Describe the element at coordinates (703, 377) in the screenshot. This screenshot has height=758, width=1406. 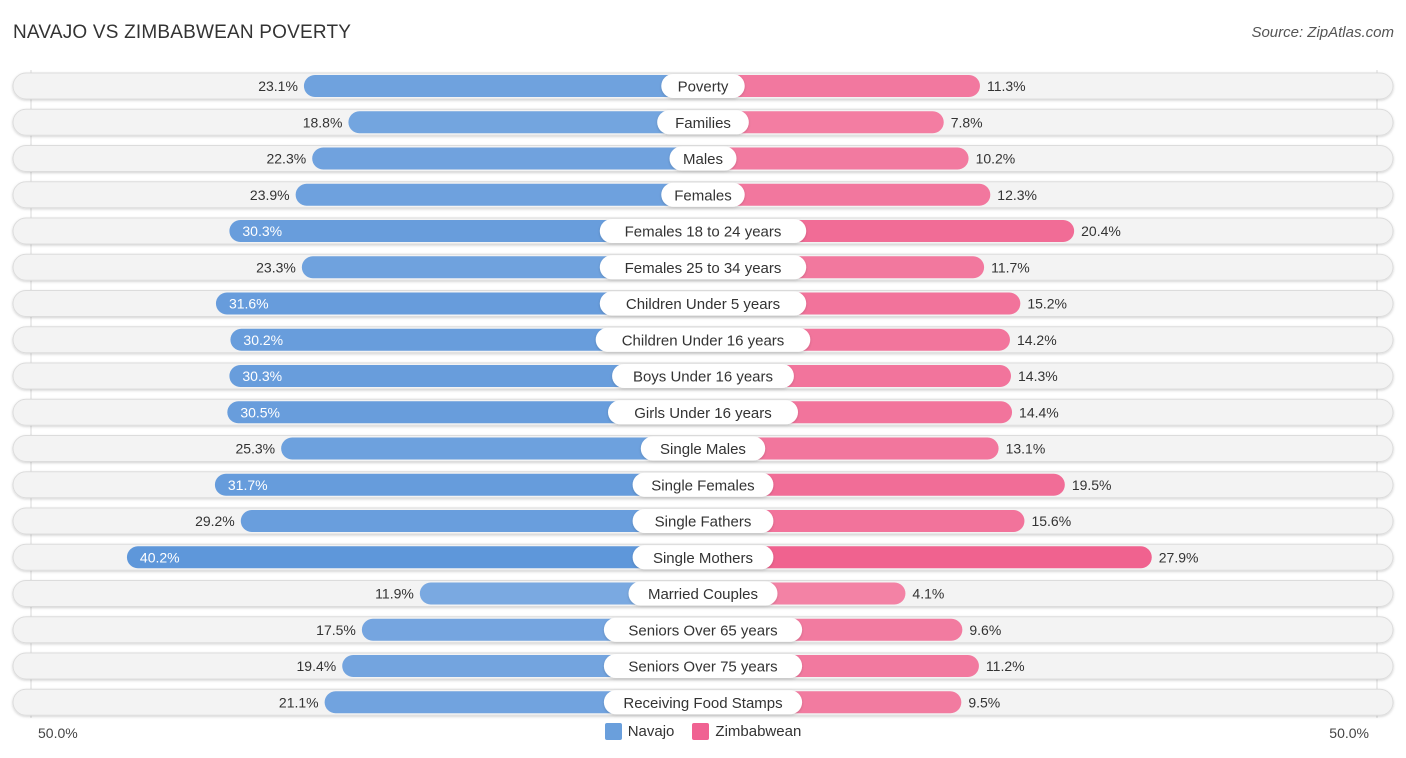
I see `category-label: Boys Under 16 years` at that location.